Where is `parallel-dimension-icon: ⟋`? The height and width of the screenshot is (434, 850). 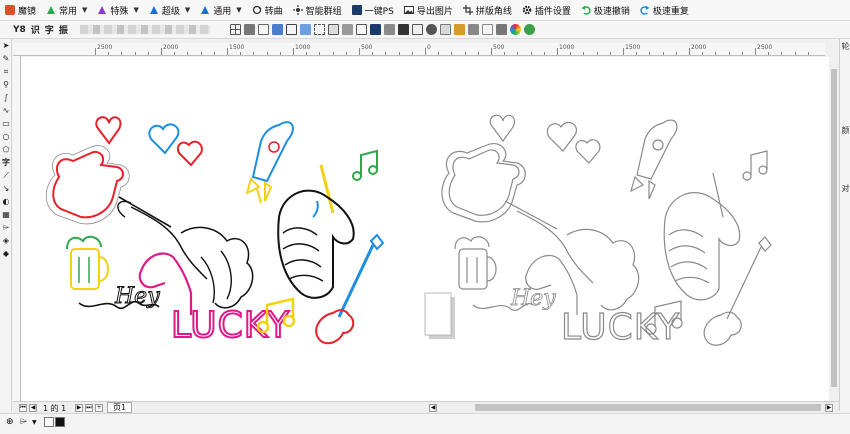
parallel-dimension-icon: ⟋ is located at coordinates (6, 175).